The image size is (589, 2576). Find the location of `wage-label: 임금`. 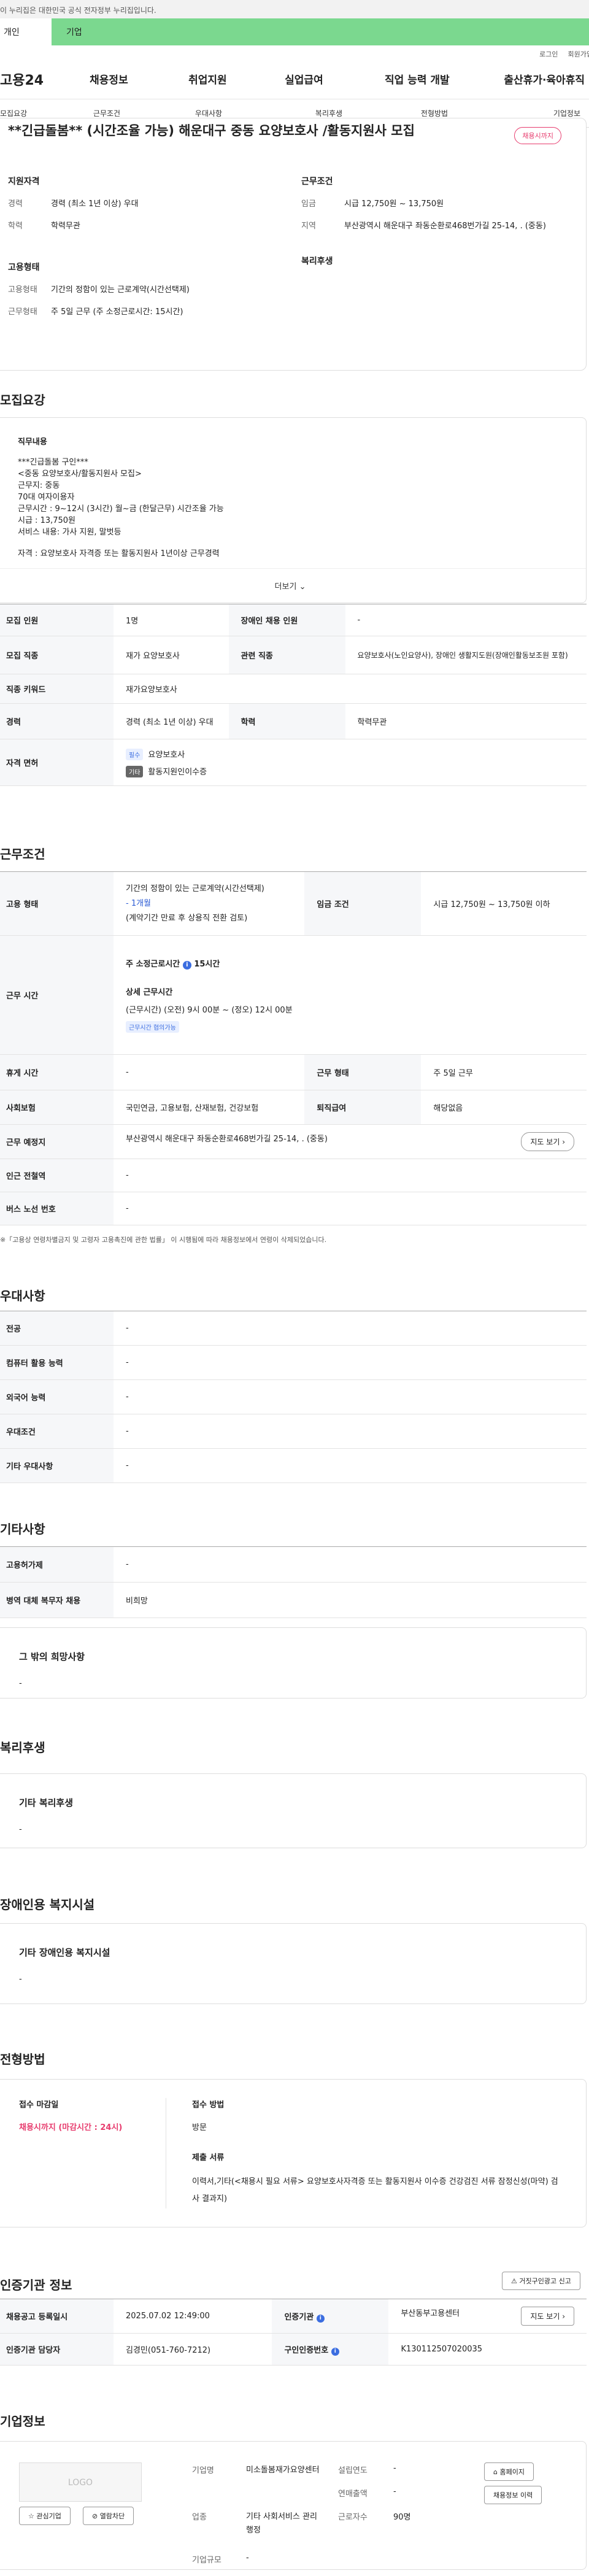

wage-label: 임금 is located at coordinates (308, 204).